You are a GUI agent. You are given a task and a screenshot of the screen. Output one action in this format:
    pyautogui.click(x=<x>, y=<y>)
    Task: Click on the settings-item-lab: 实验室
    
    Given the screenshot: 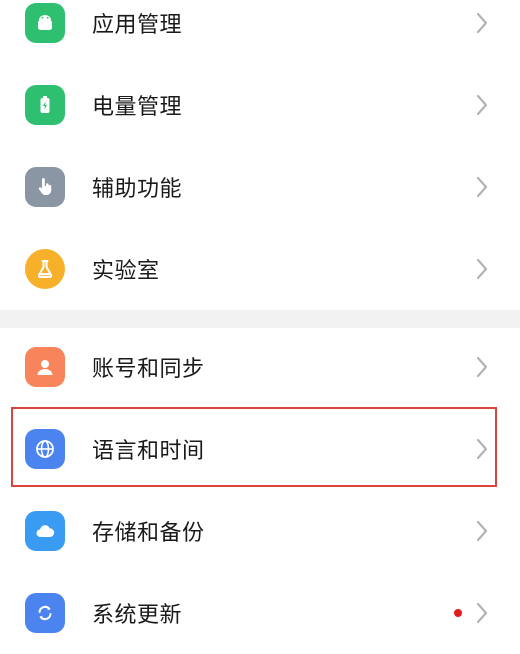 What is the action you would take?
    pyautogui.click(x=260, y=269)
    